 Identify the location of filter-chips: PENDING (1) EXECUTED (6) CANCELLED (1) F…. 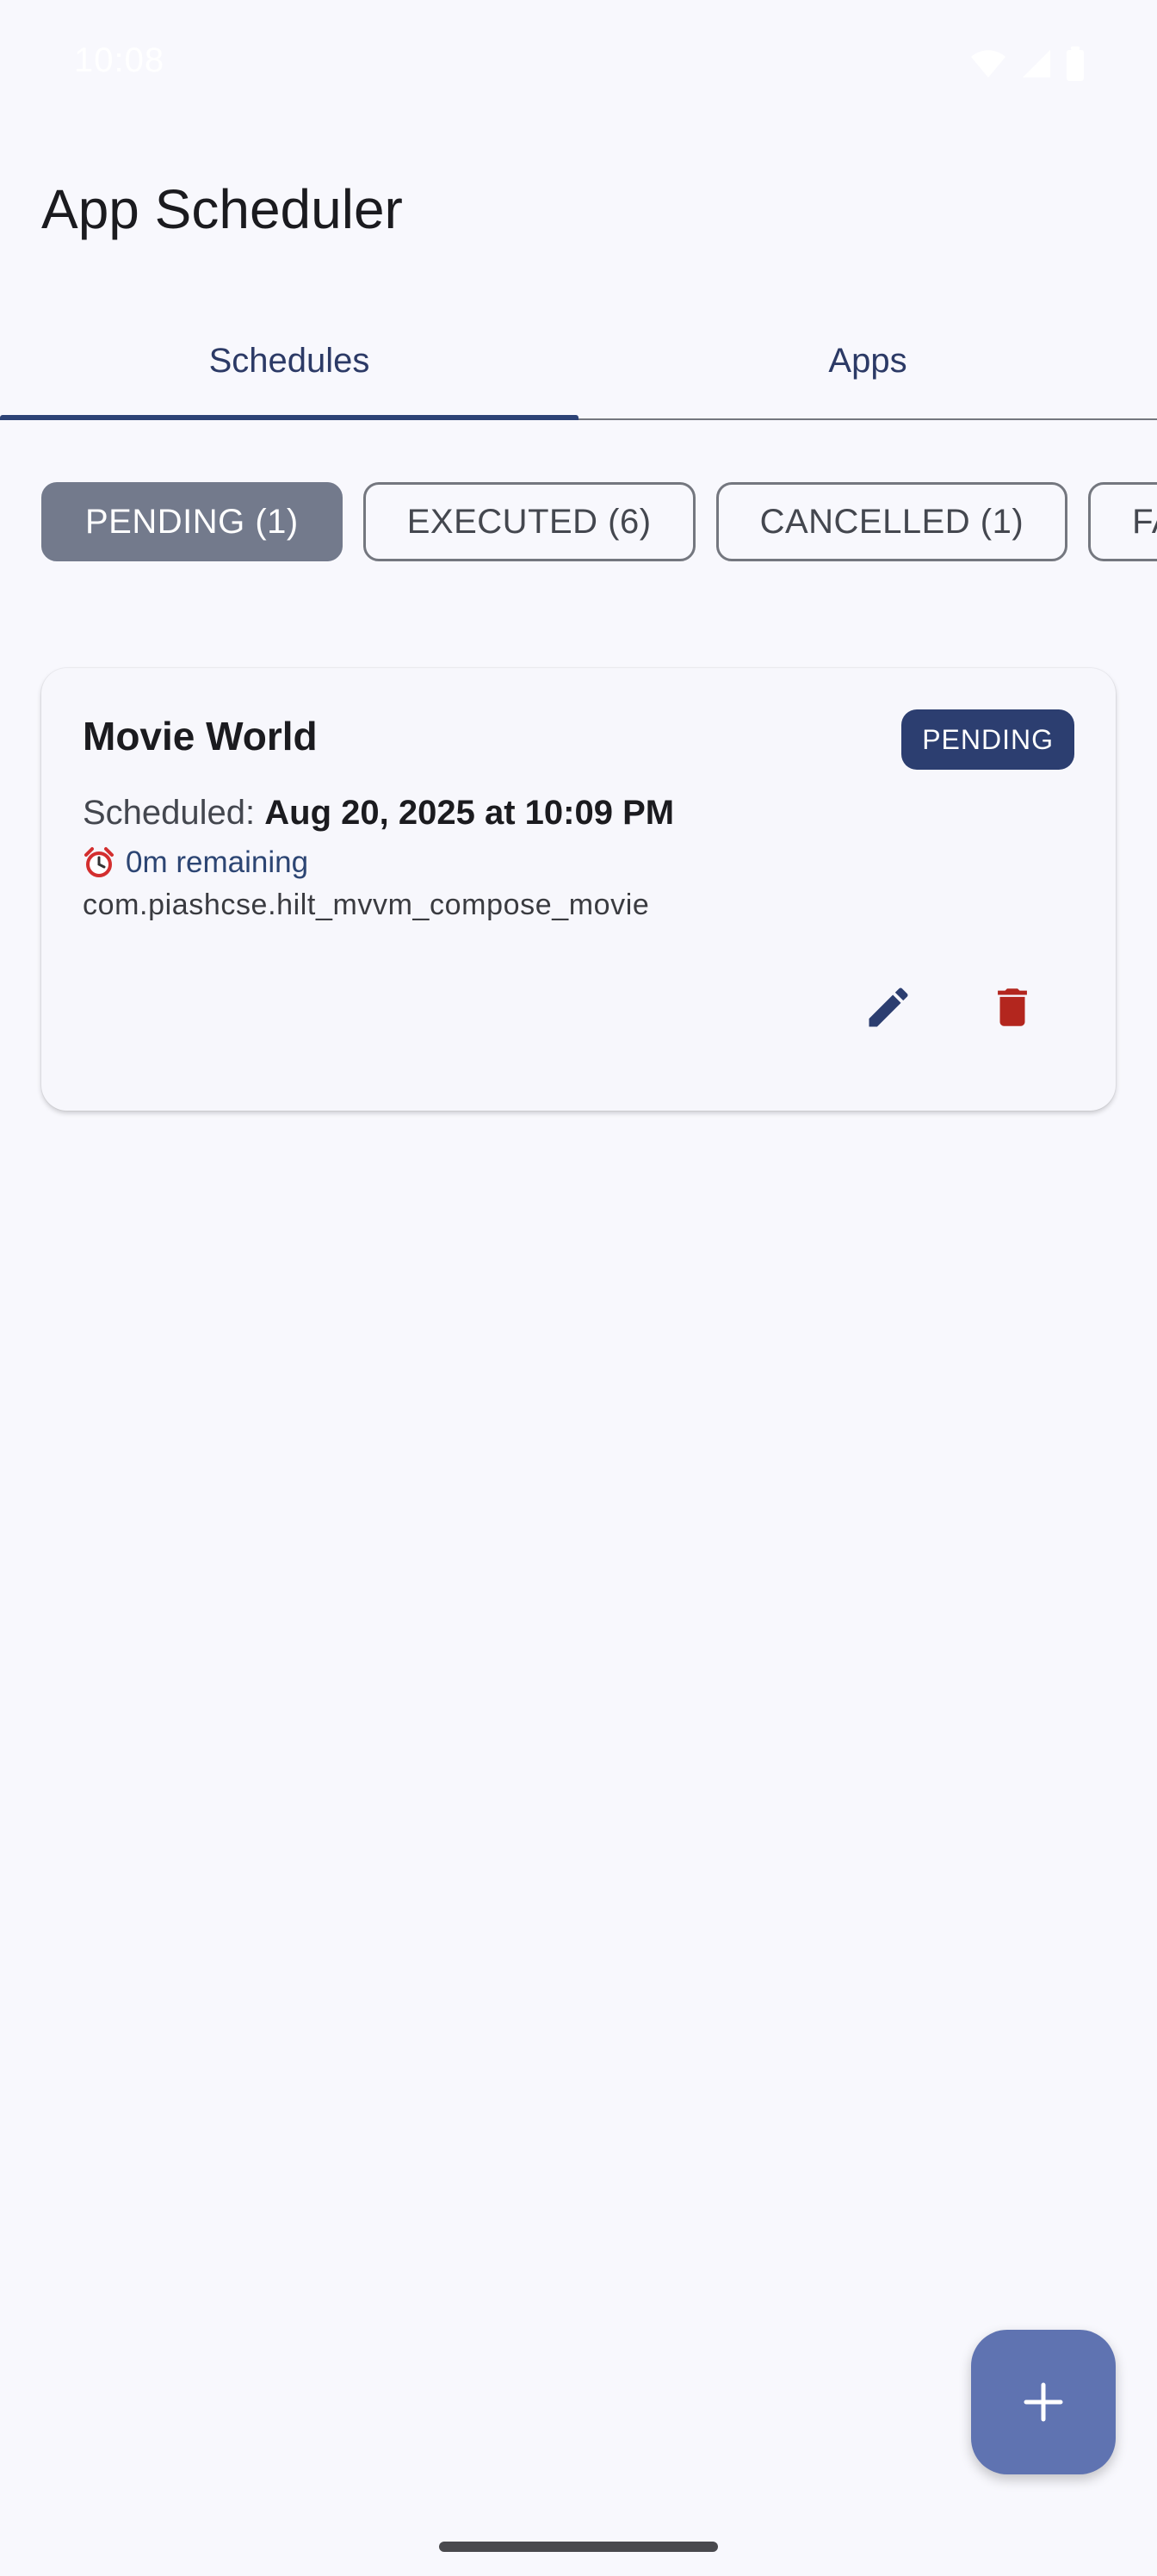
(599, 521).